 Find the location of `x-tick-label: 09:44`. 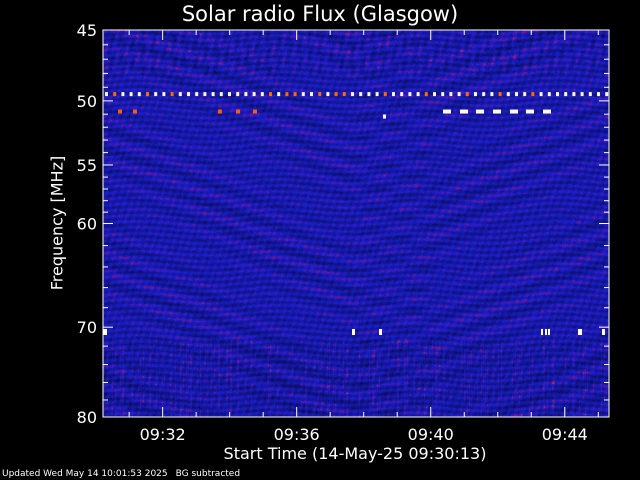

x-tick-label: 09:44 is located at coordinates (565, 434).